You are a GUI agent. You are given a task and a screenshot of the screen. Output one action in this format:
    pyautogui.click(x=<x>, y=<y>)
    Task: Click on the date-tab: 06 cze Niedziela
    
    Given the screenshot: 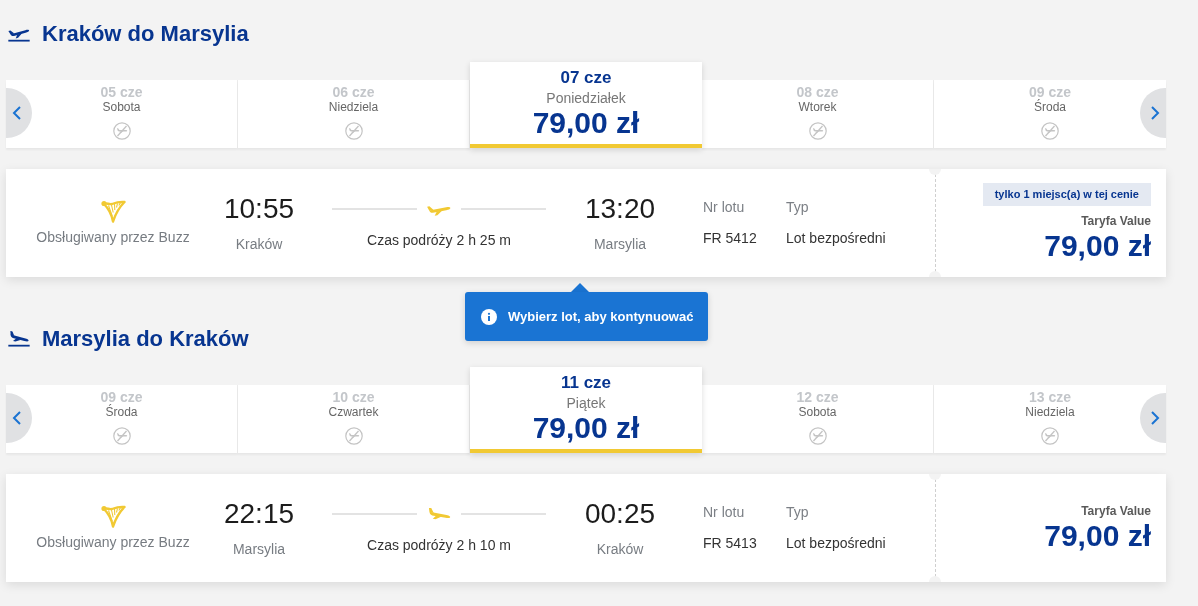 What is the action you would take?
    pyautogui.click(x=354, y=114)
    